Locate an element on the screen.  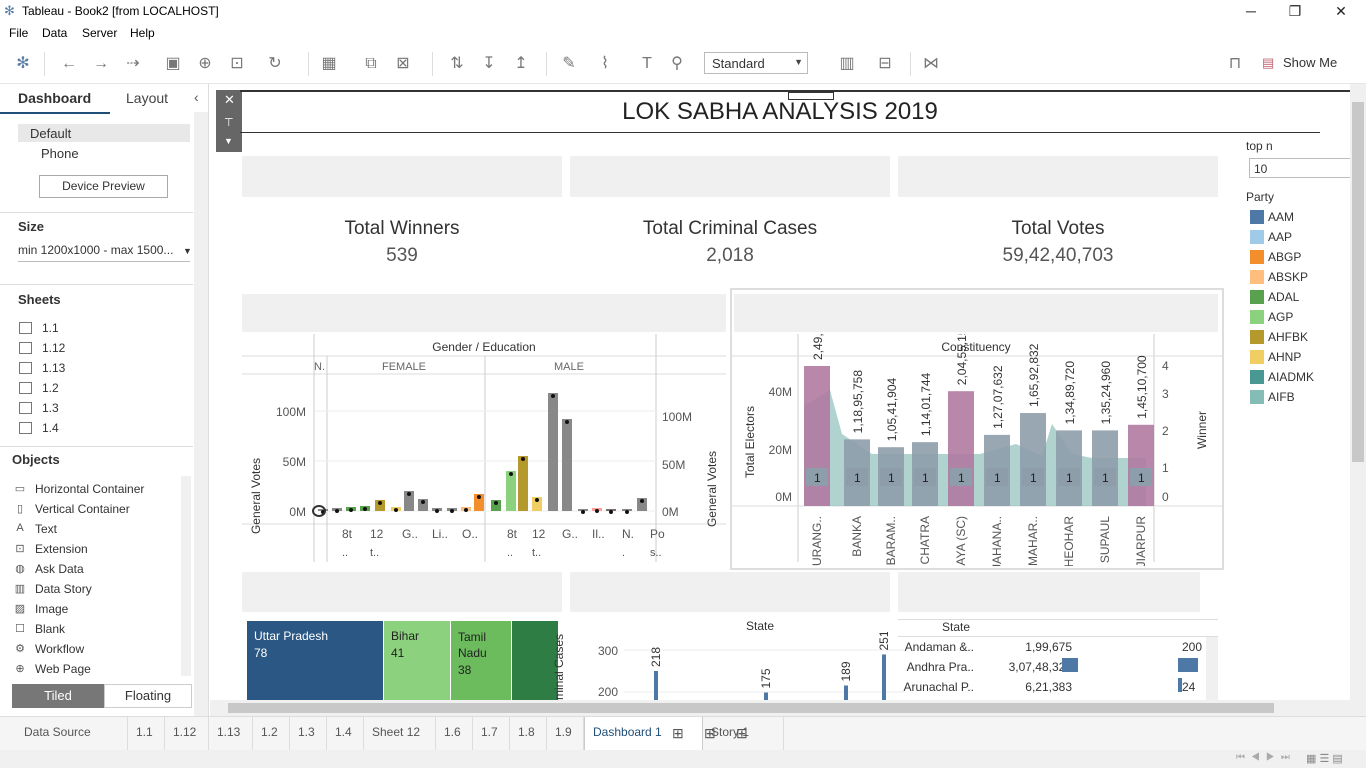
sheet-tab: Data Source is located at coordinates (68, 733).